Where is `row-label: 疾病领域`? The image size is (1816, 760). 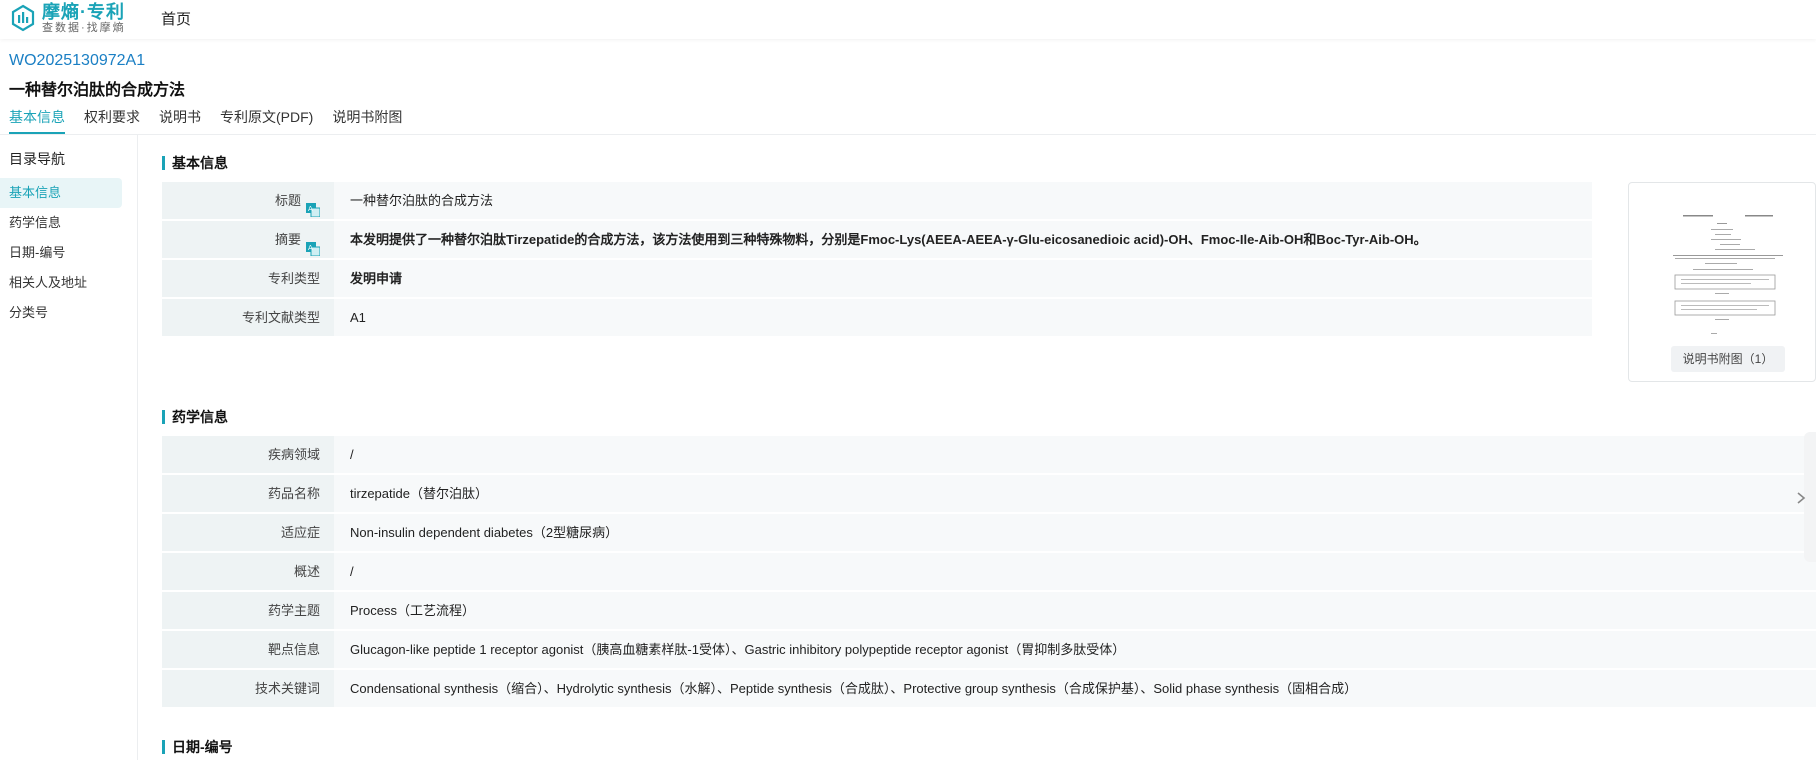 row-label: 疾病领域 is located at coordinates (248, 454).